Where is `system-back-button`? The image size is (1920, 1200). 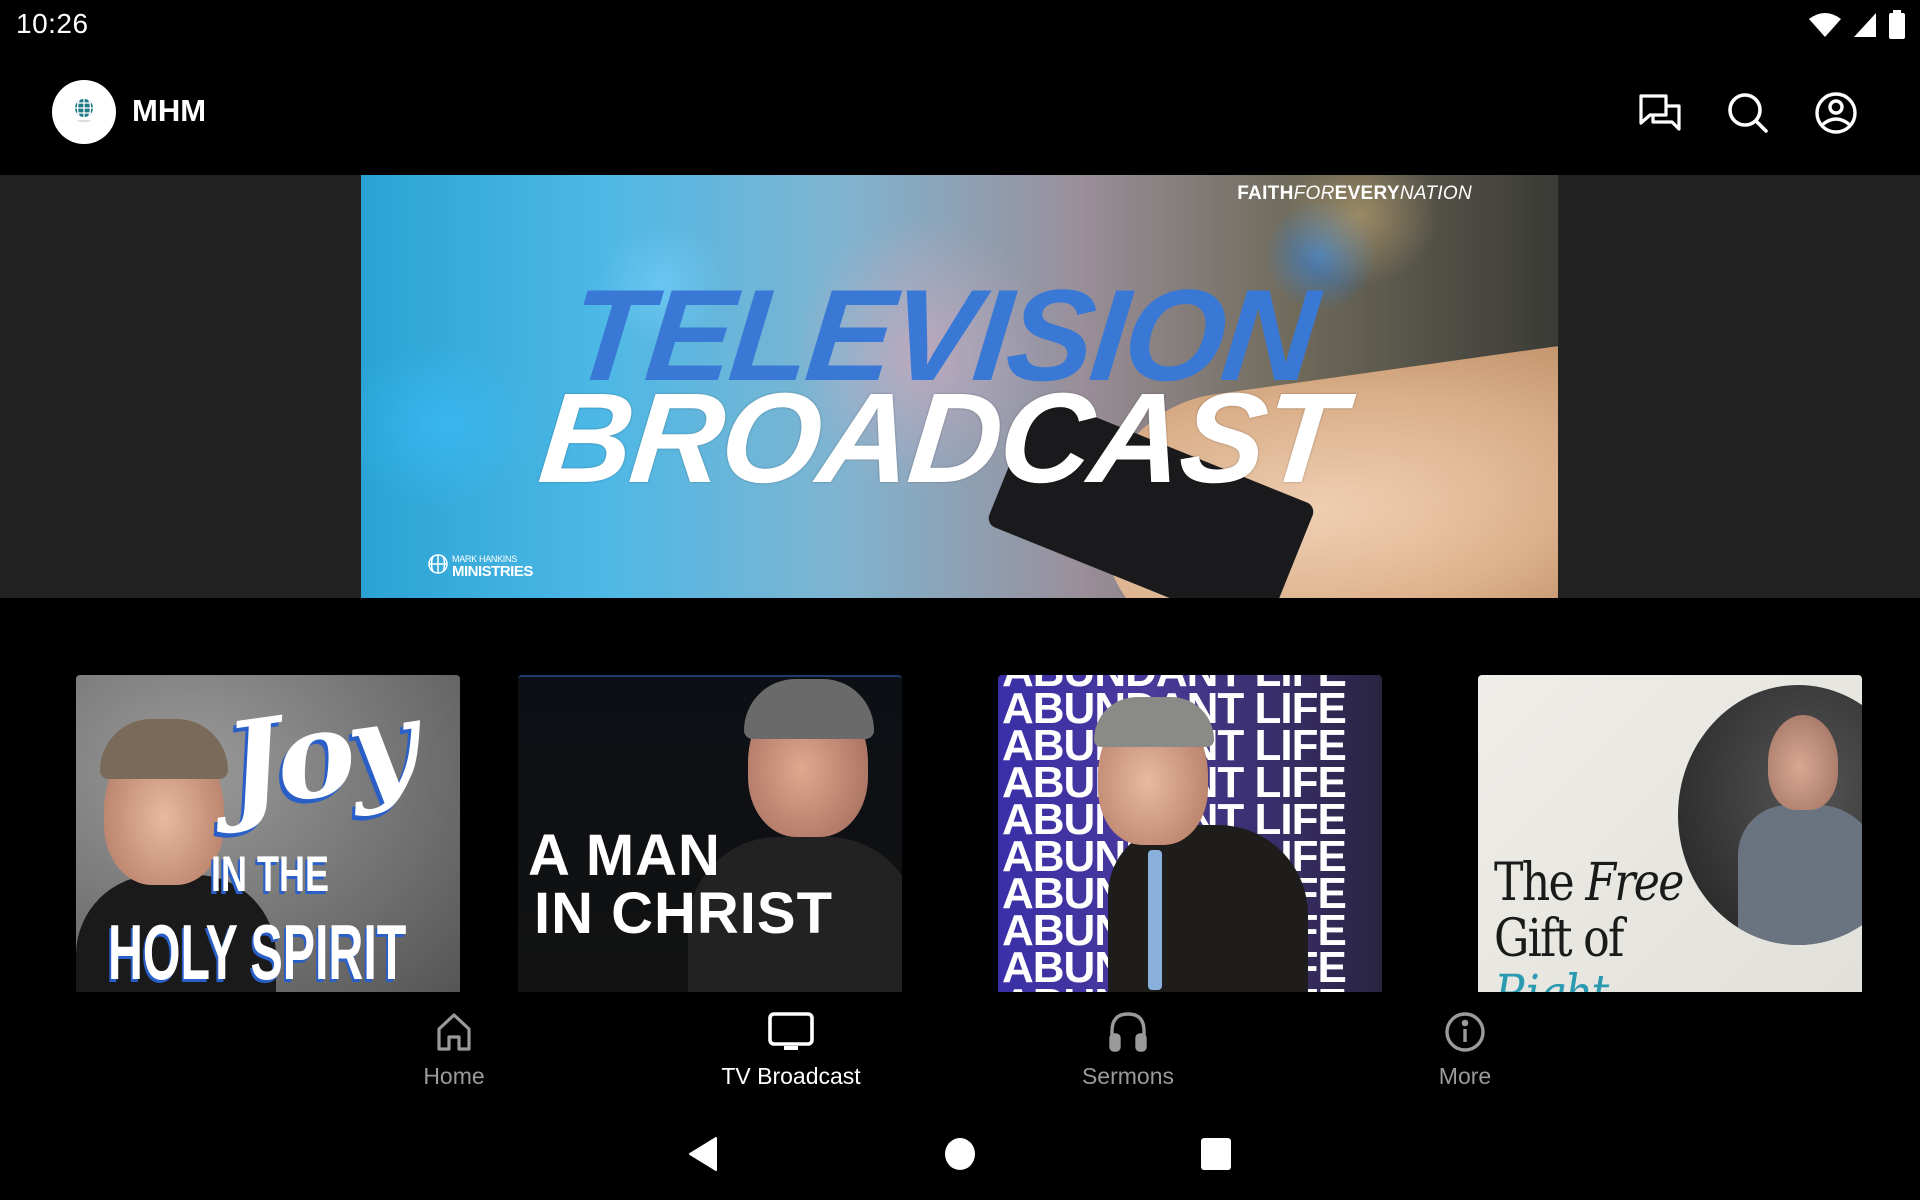
system-back-button is located at coordinates (703, 1156).